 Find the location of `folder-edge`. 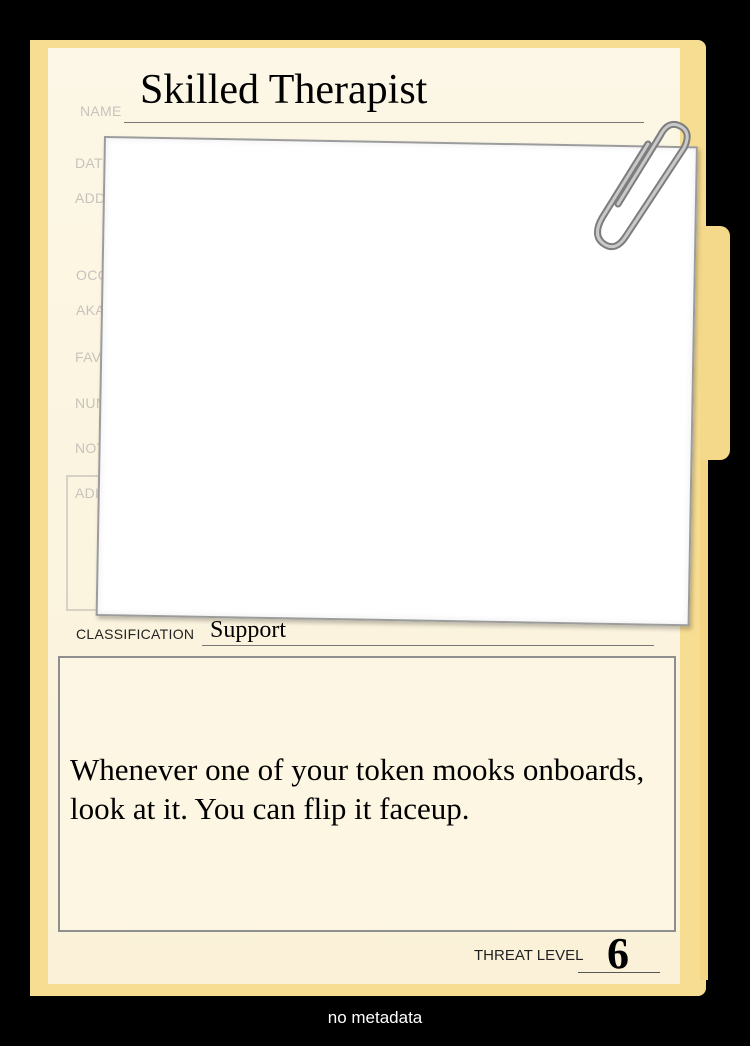

folder-edge is located at coordinates (704, 720).